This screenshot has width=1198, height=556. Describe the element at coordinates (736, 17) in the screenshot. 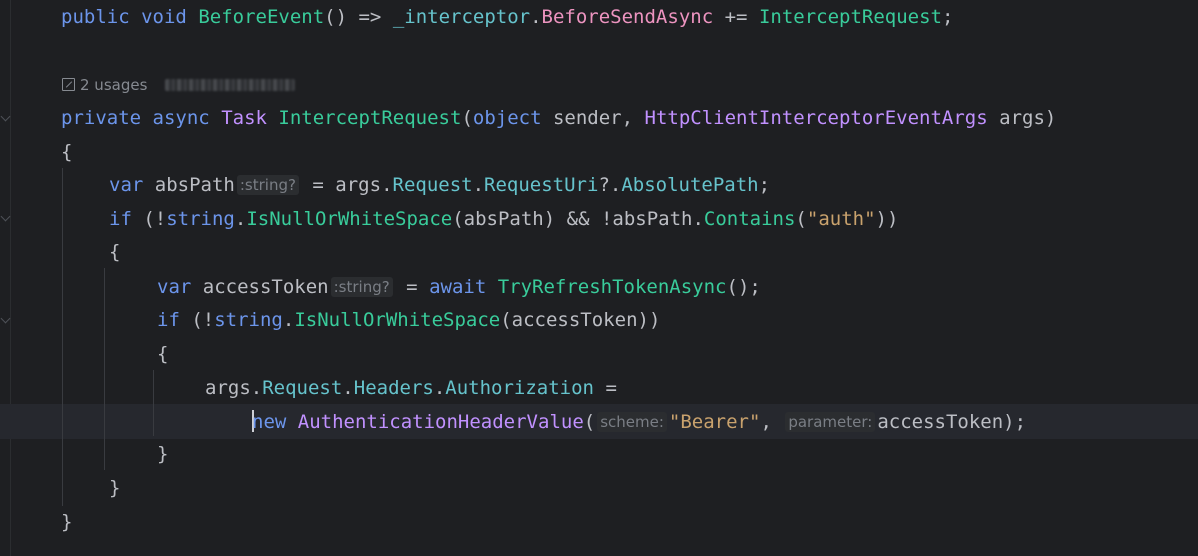

I see `operator: +=` at that location.